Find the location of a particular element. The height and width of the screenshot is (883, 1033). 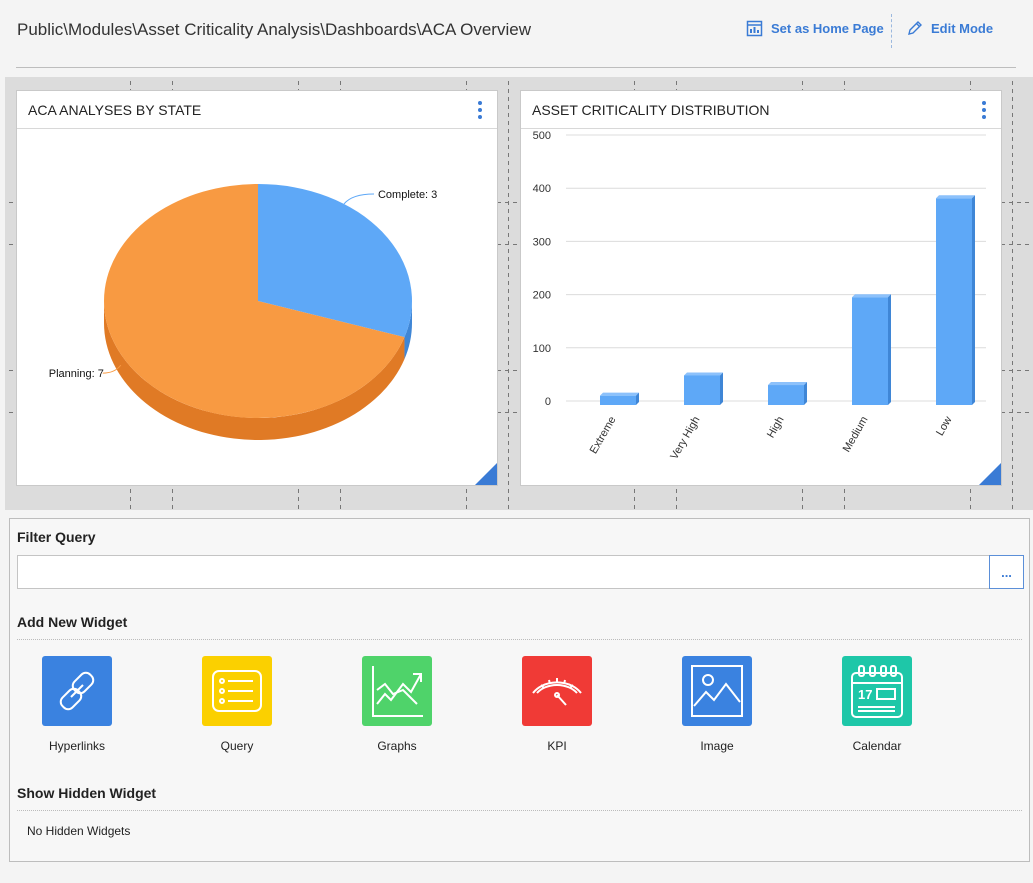

edit-mode-label: Edit Mode is located at coordinates (962, 28).